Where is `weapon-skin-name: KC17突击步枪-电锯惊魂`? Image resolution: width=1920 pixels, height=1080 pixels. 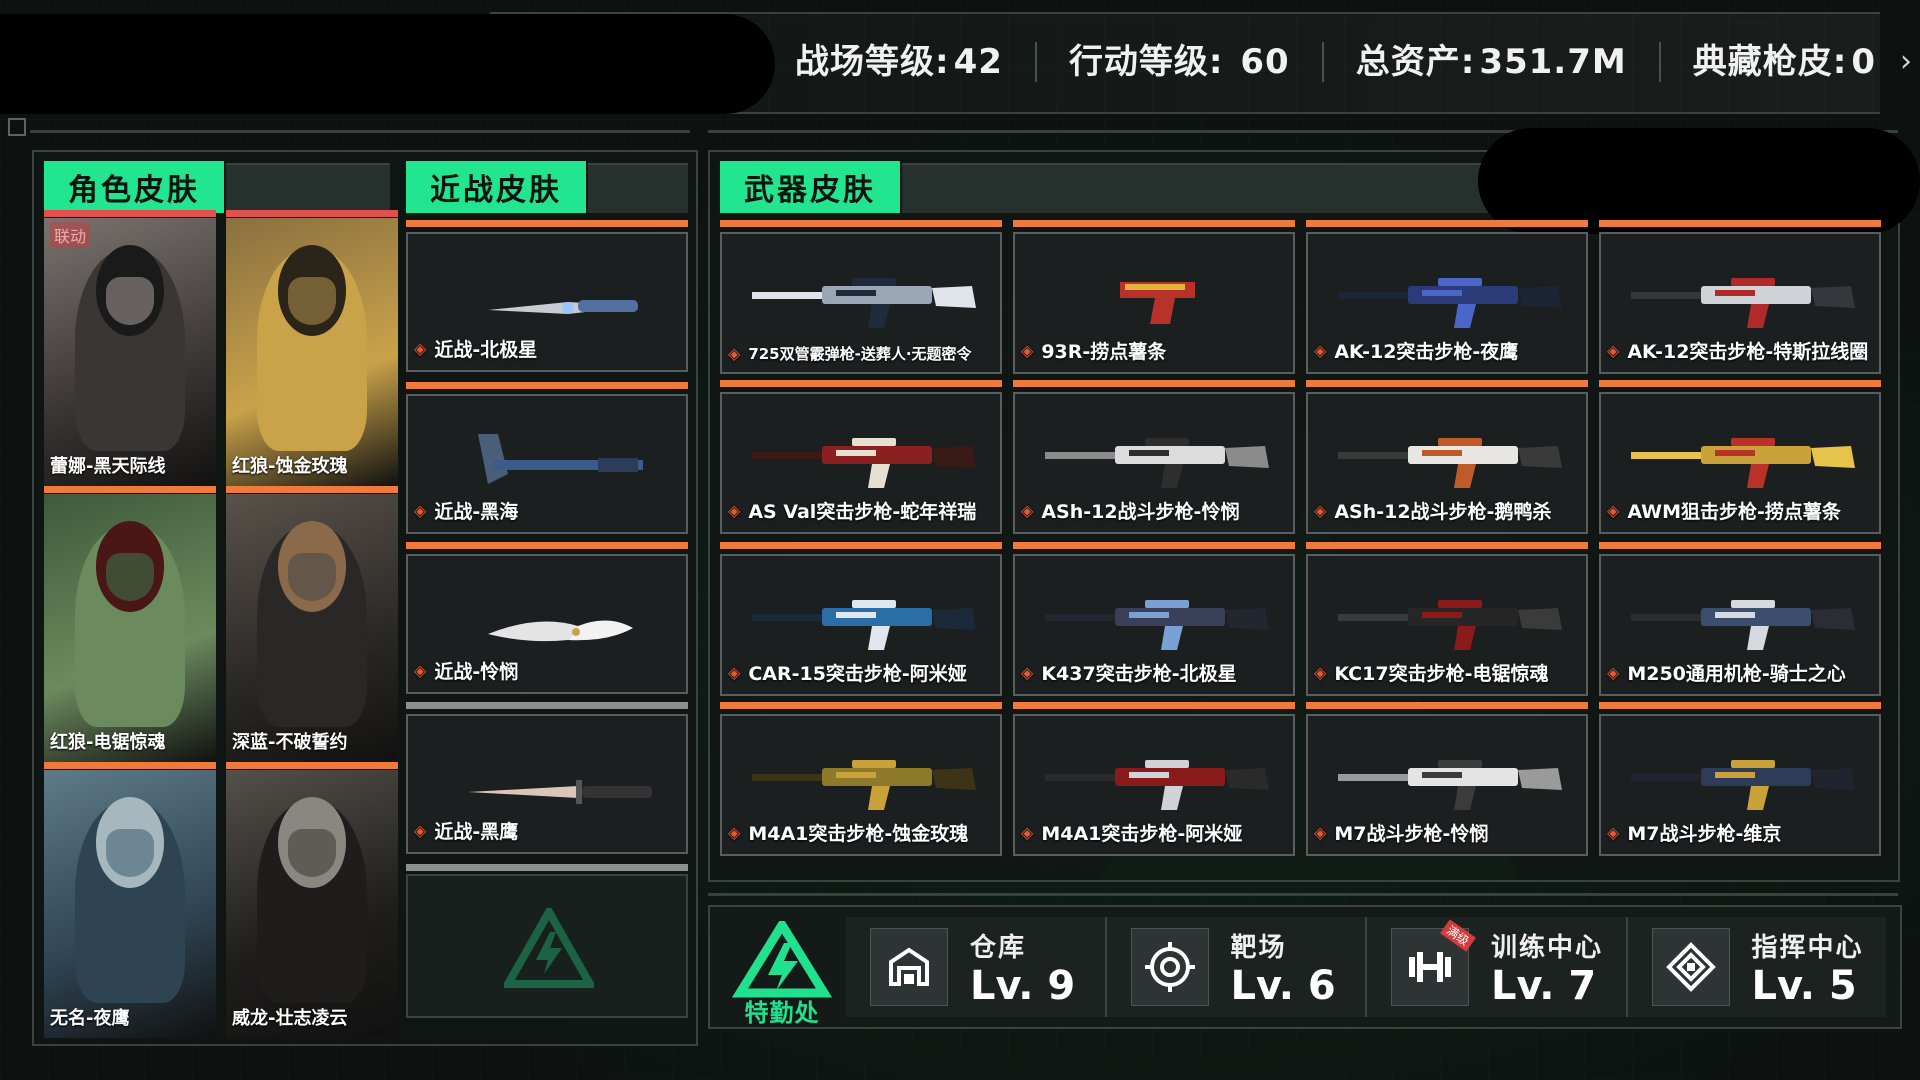 weapon-skin-name: KC17突击步枪-电锯惊魂 is located at coordinates (1441, 674).